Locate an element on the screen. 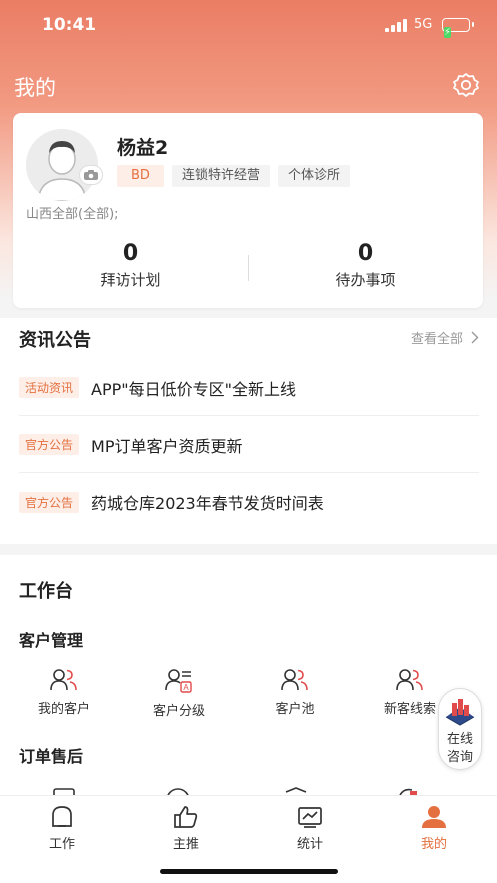  business-tag: 连锁特许经营 is located at coordinates (220, 176).